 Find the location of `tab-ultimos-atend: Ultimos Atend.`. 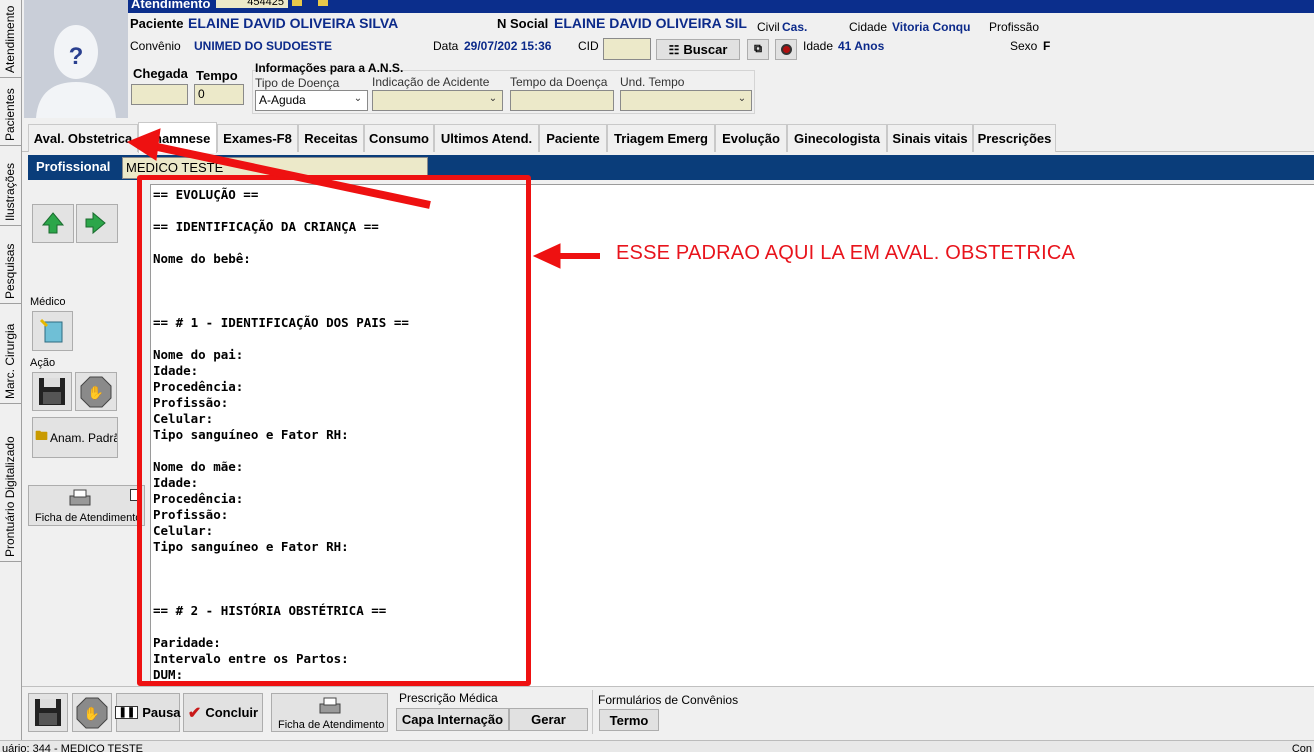

tab-ultimos-atend: Ultimos Atend. is located at coordinates (486, 138).